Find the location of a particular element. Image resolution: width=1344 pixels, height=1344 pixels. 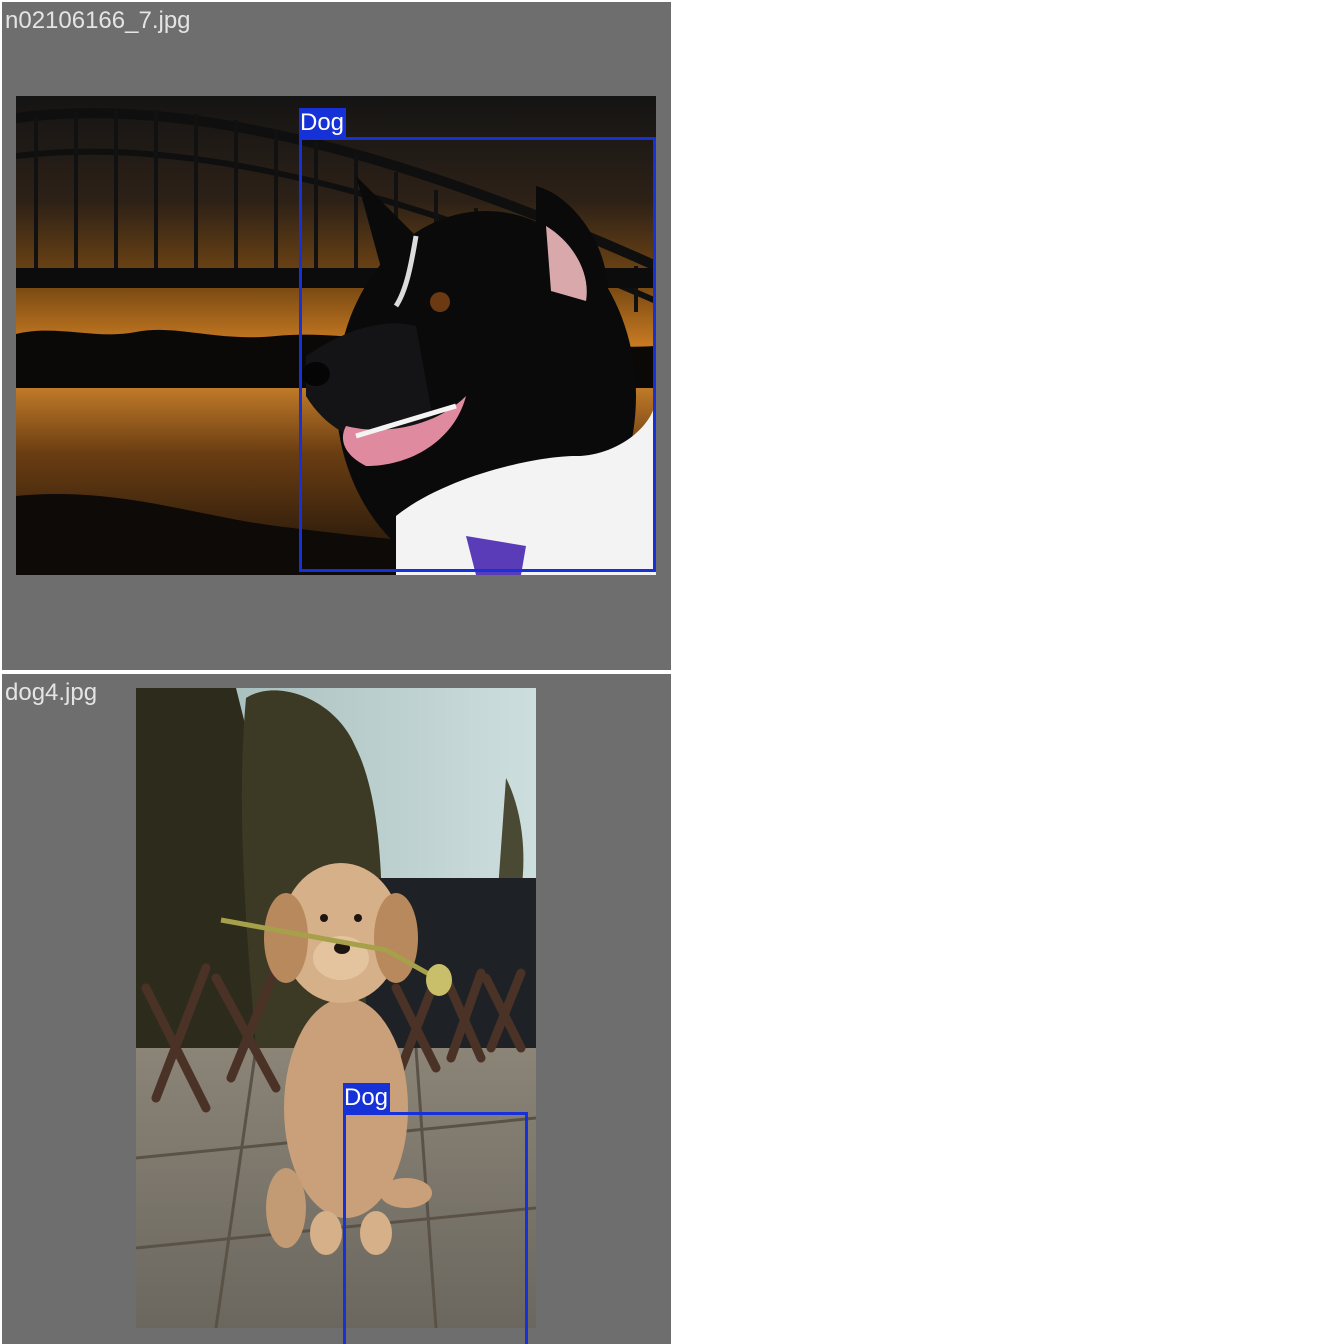

image-filename: n02106166_7.jpg is located at coordinates (98, 20).